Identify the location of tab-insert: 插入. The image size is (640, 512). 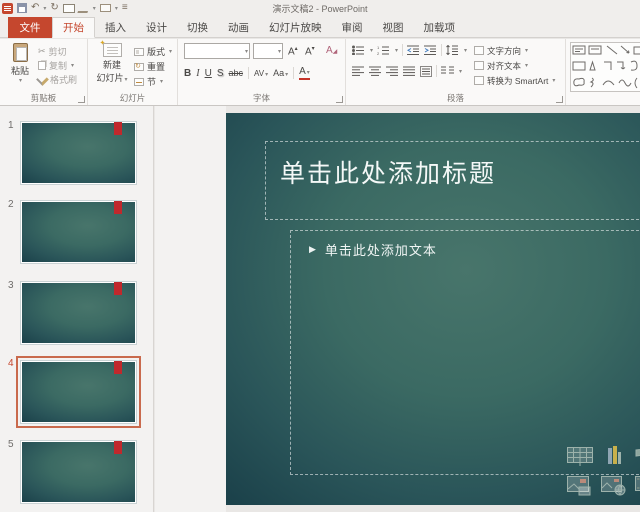
(115, 27).